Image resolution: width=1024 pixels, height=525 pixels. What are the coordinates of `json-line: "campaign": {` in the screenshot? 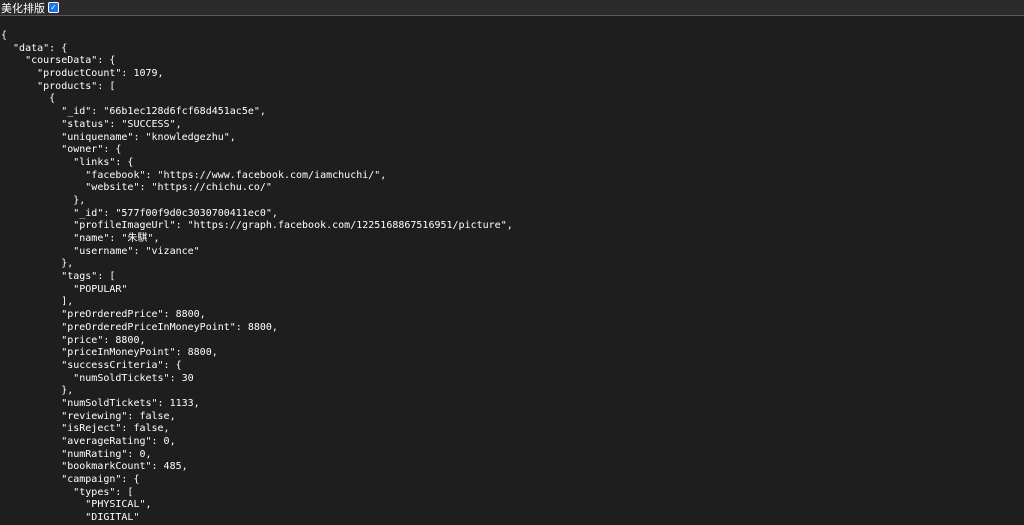 It's located at (70, 480).